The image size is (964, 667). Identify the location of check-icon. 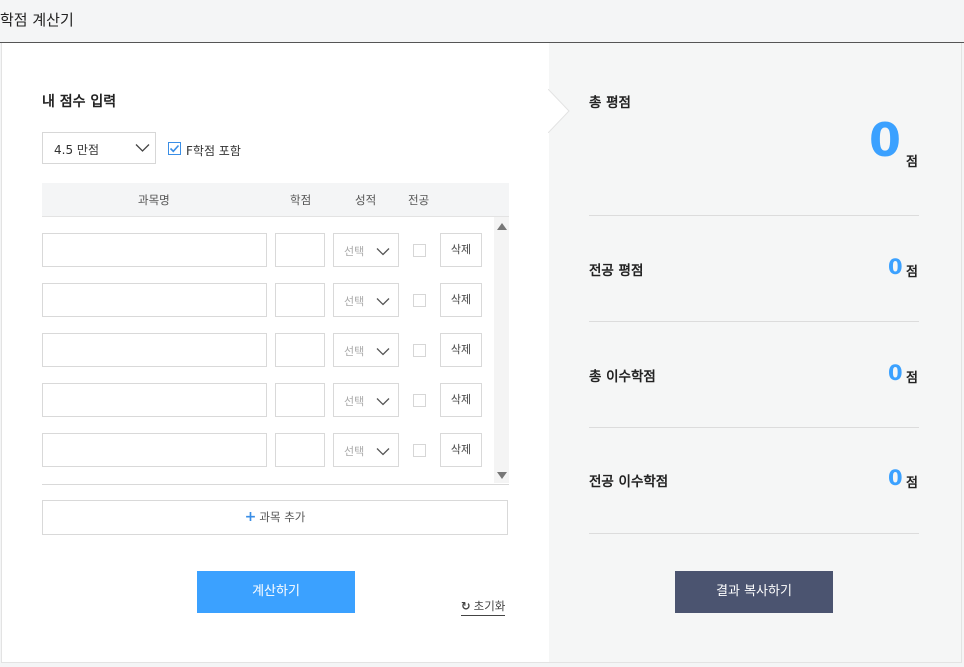
(174, 148).